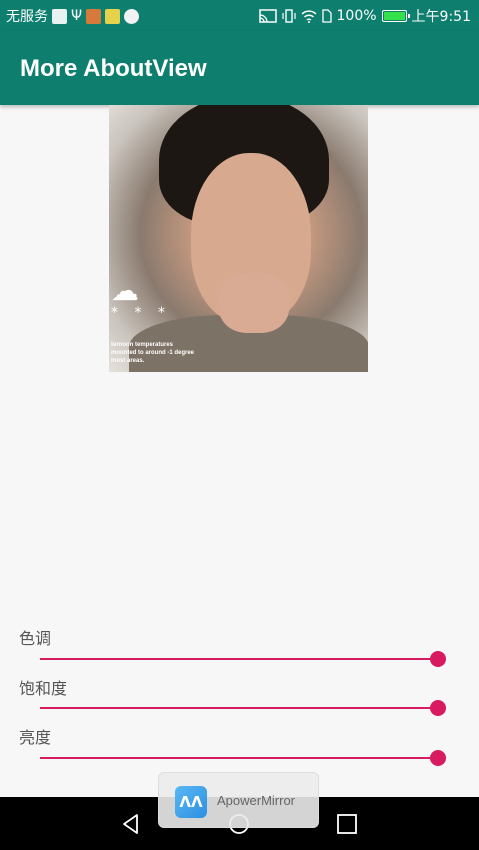 This screenshot has height=850, width=479. I want to click on cast-icon, so click(267, 16).